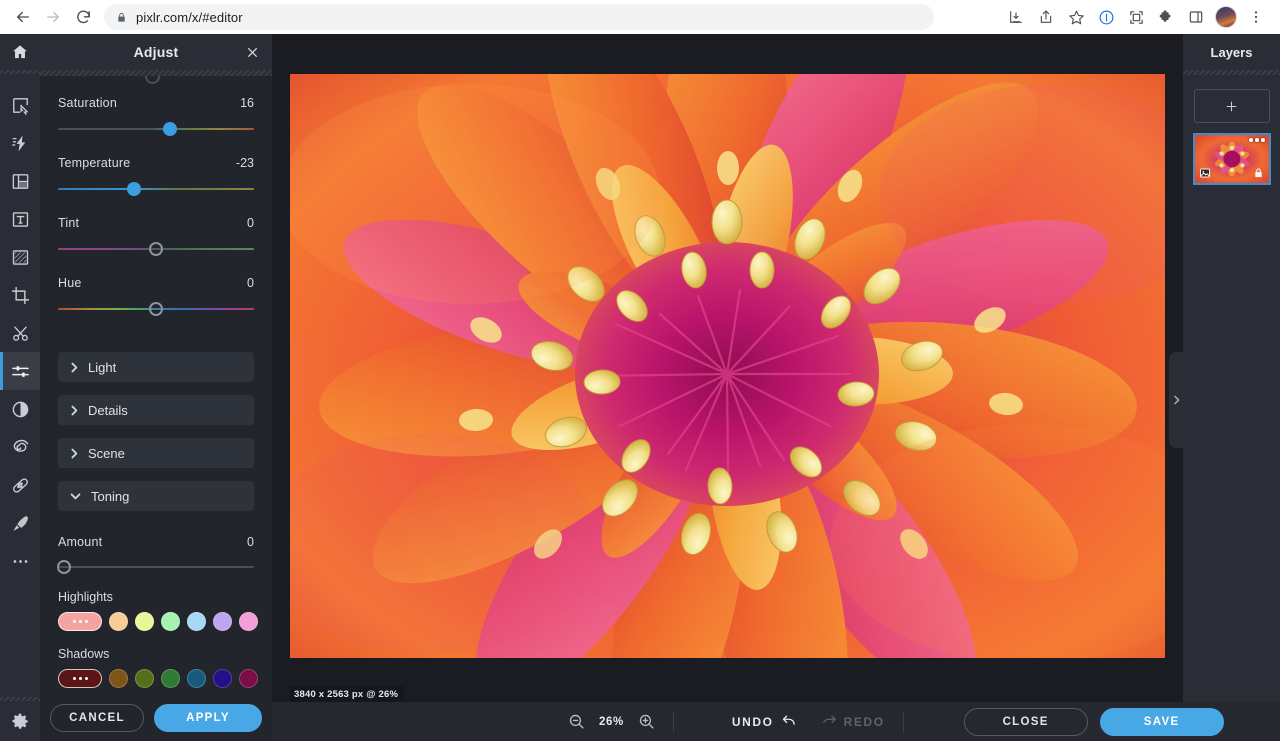  Describe the element at coordinates (20, 257) in the screenshot. I see `sidebar-item-pattern` at that location.